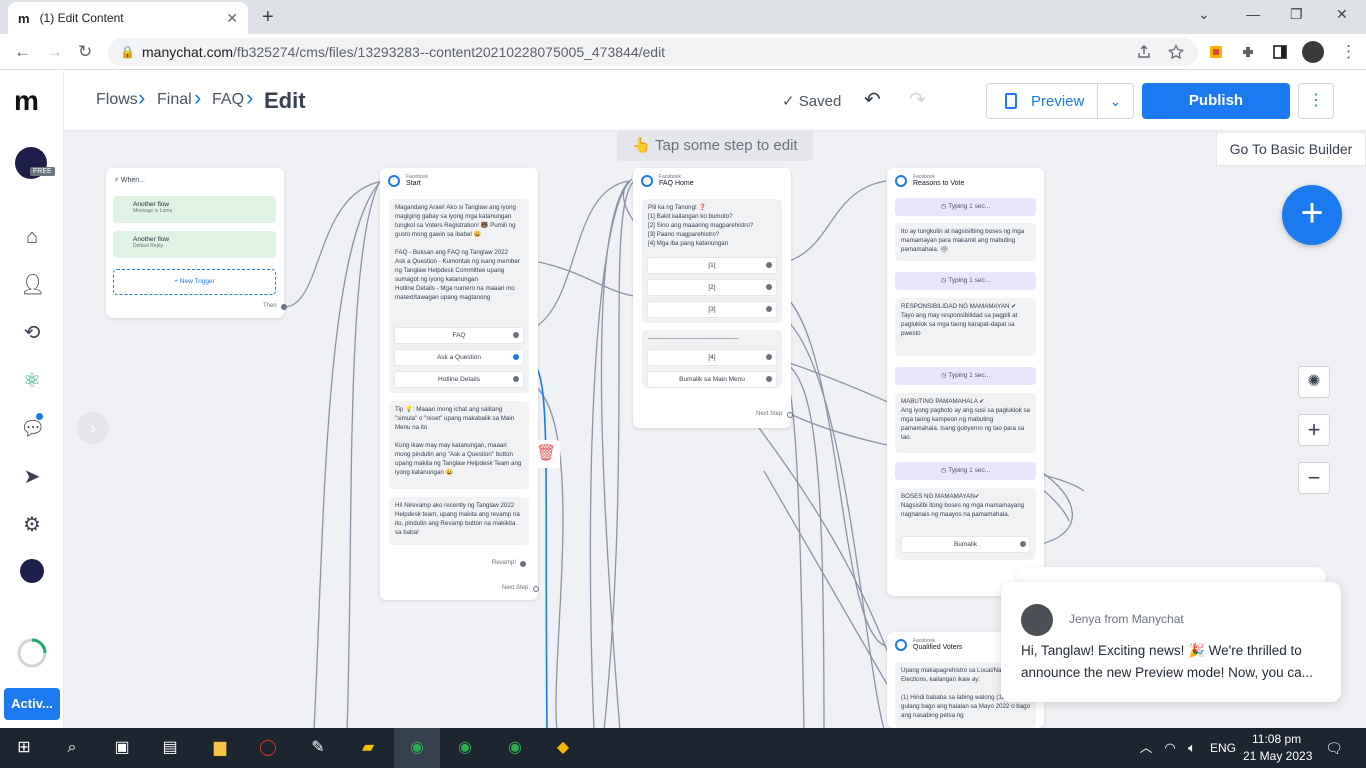 The height and width of the screenshot is (768, 1366). What do you see at coordinates (563, 748) in the screenshot?
I see `app-icon: ◆` at bounding box center [563, 748].